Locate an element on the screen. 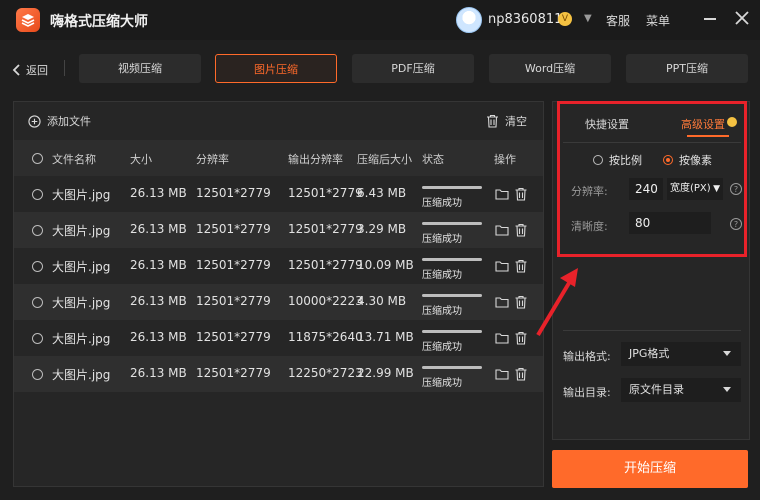 The height and width of the screenshot is (500, 760). nav-divider is located at coordinates (64, 68).